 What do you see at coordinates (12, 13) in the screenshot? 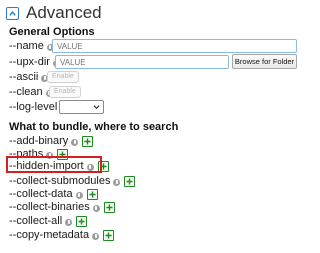
I see `chevron-up-icon` at bounding box center [12, 13].